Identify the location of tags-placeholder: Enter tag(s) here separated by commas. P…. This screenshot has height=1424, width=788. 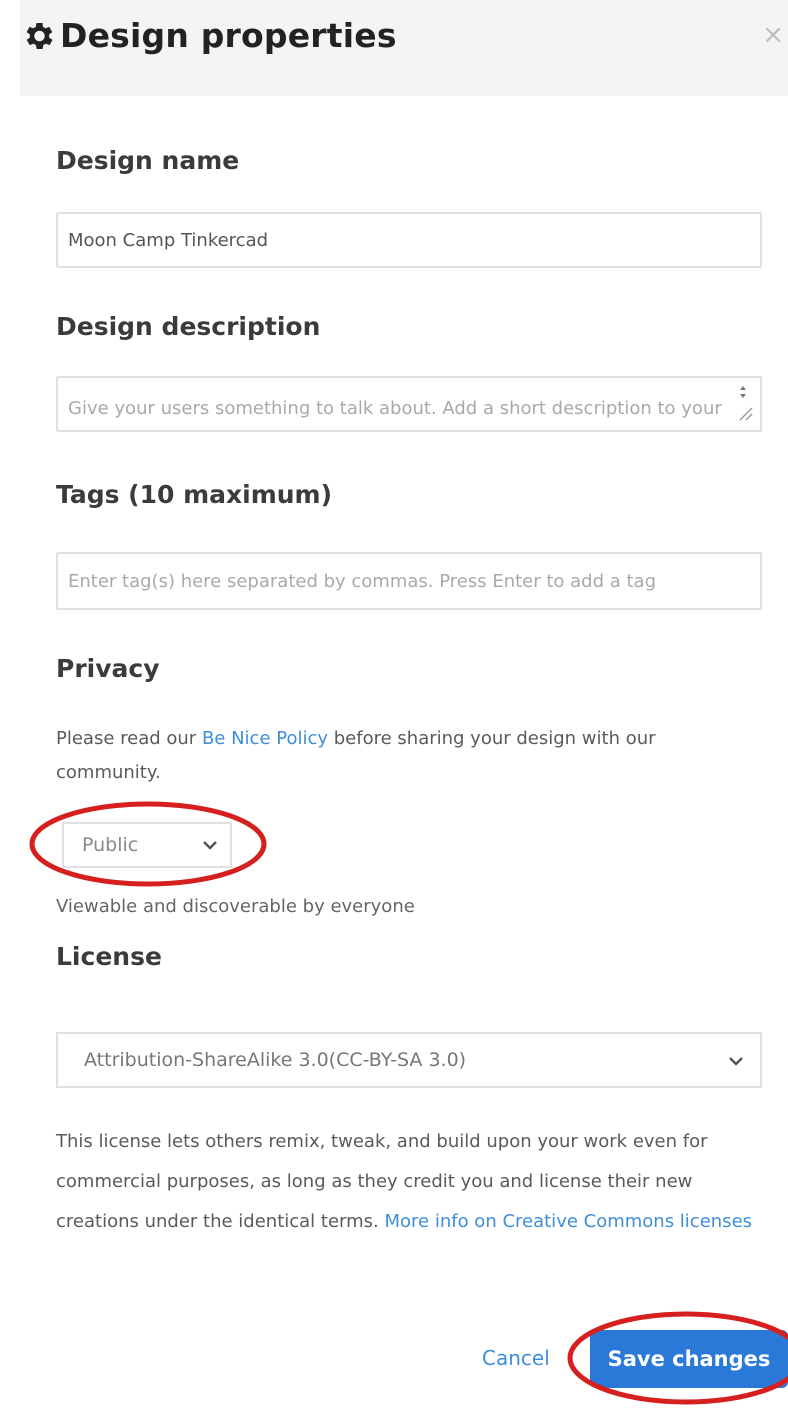
(362, 581).